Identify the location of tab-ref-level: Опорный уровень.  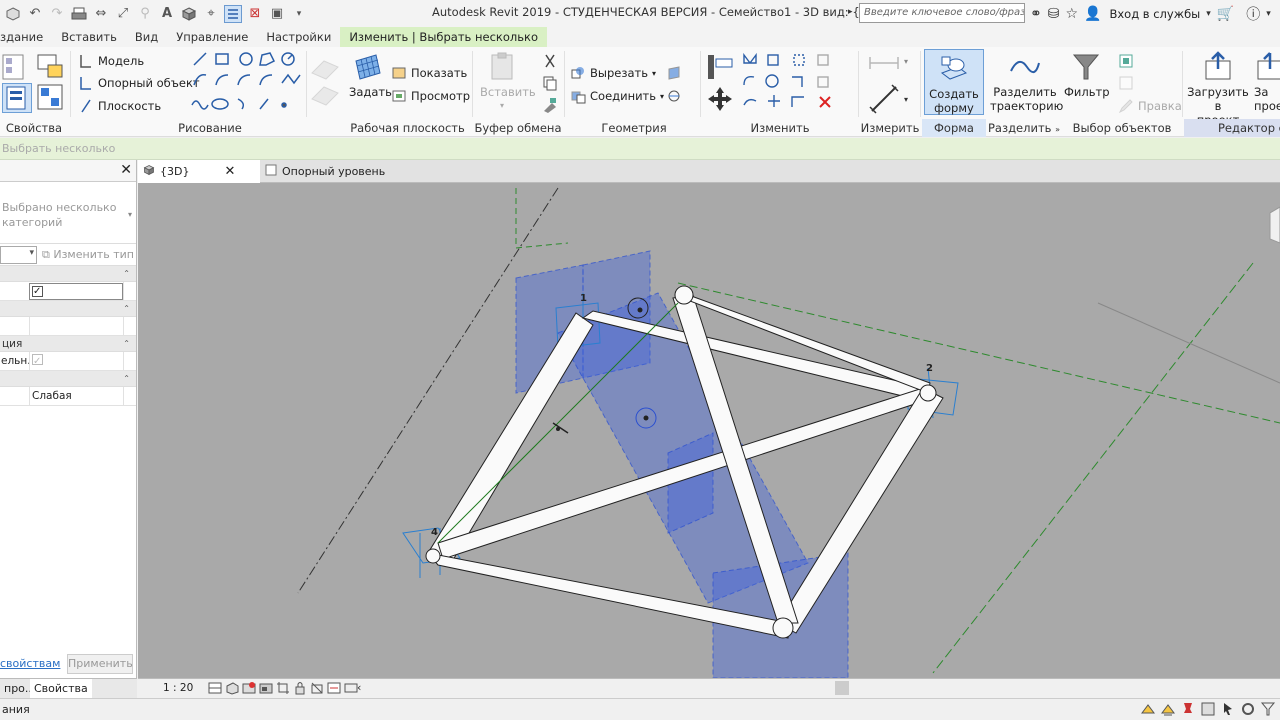
(325, 171).